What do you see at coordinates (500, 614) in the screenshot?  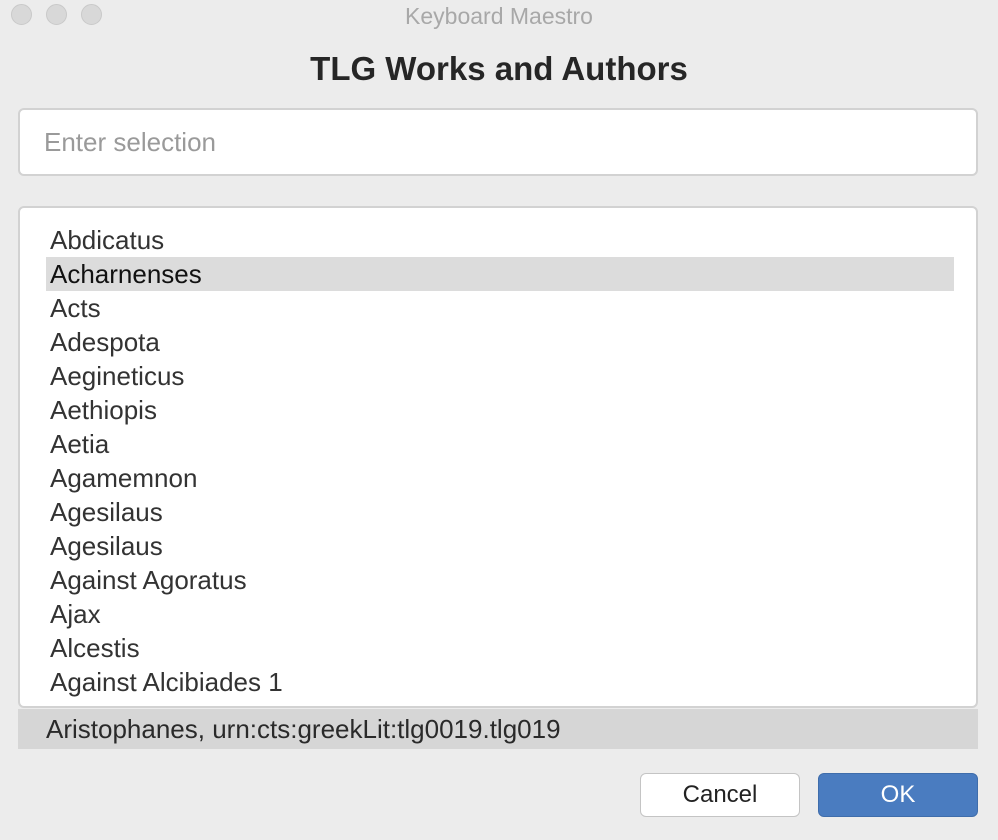 I see `list-item: Ajax` at bounding box center [500, 614].